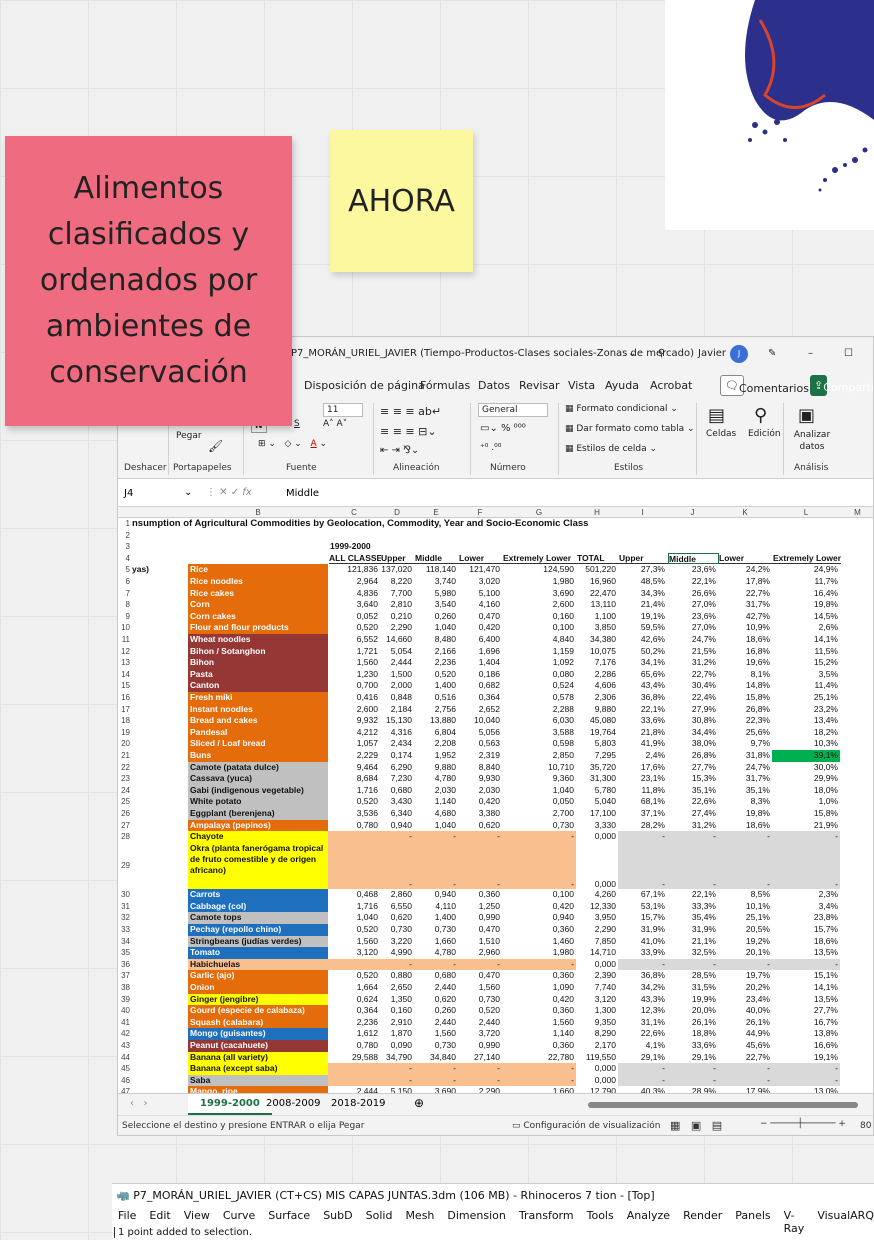 The image size is (874, 1240). What do you see at coordinates (397, 570) in the screenshot?
I see `cell: 137,020` at bounding box center [397, 570].